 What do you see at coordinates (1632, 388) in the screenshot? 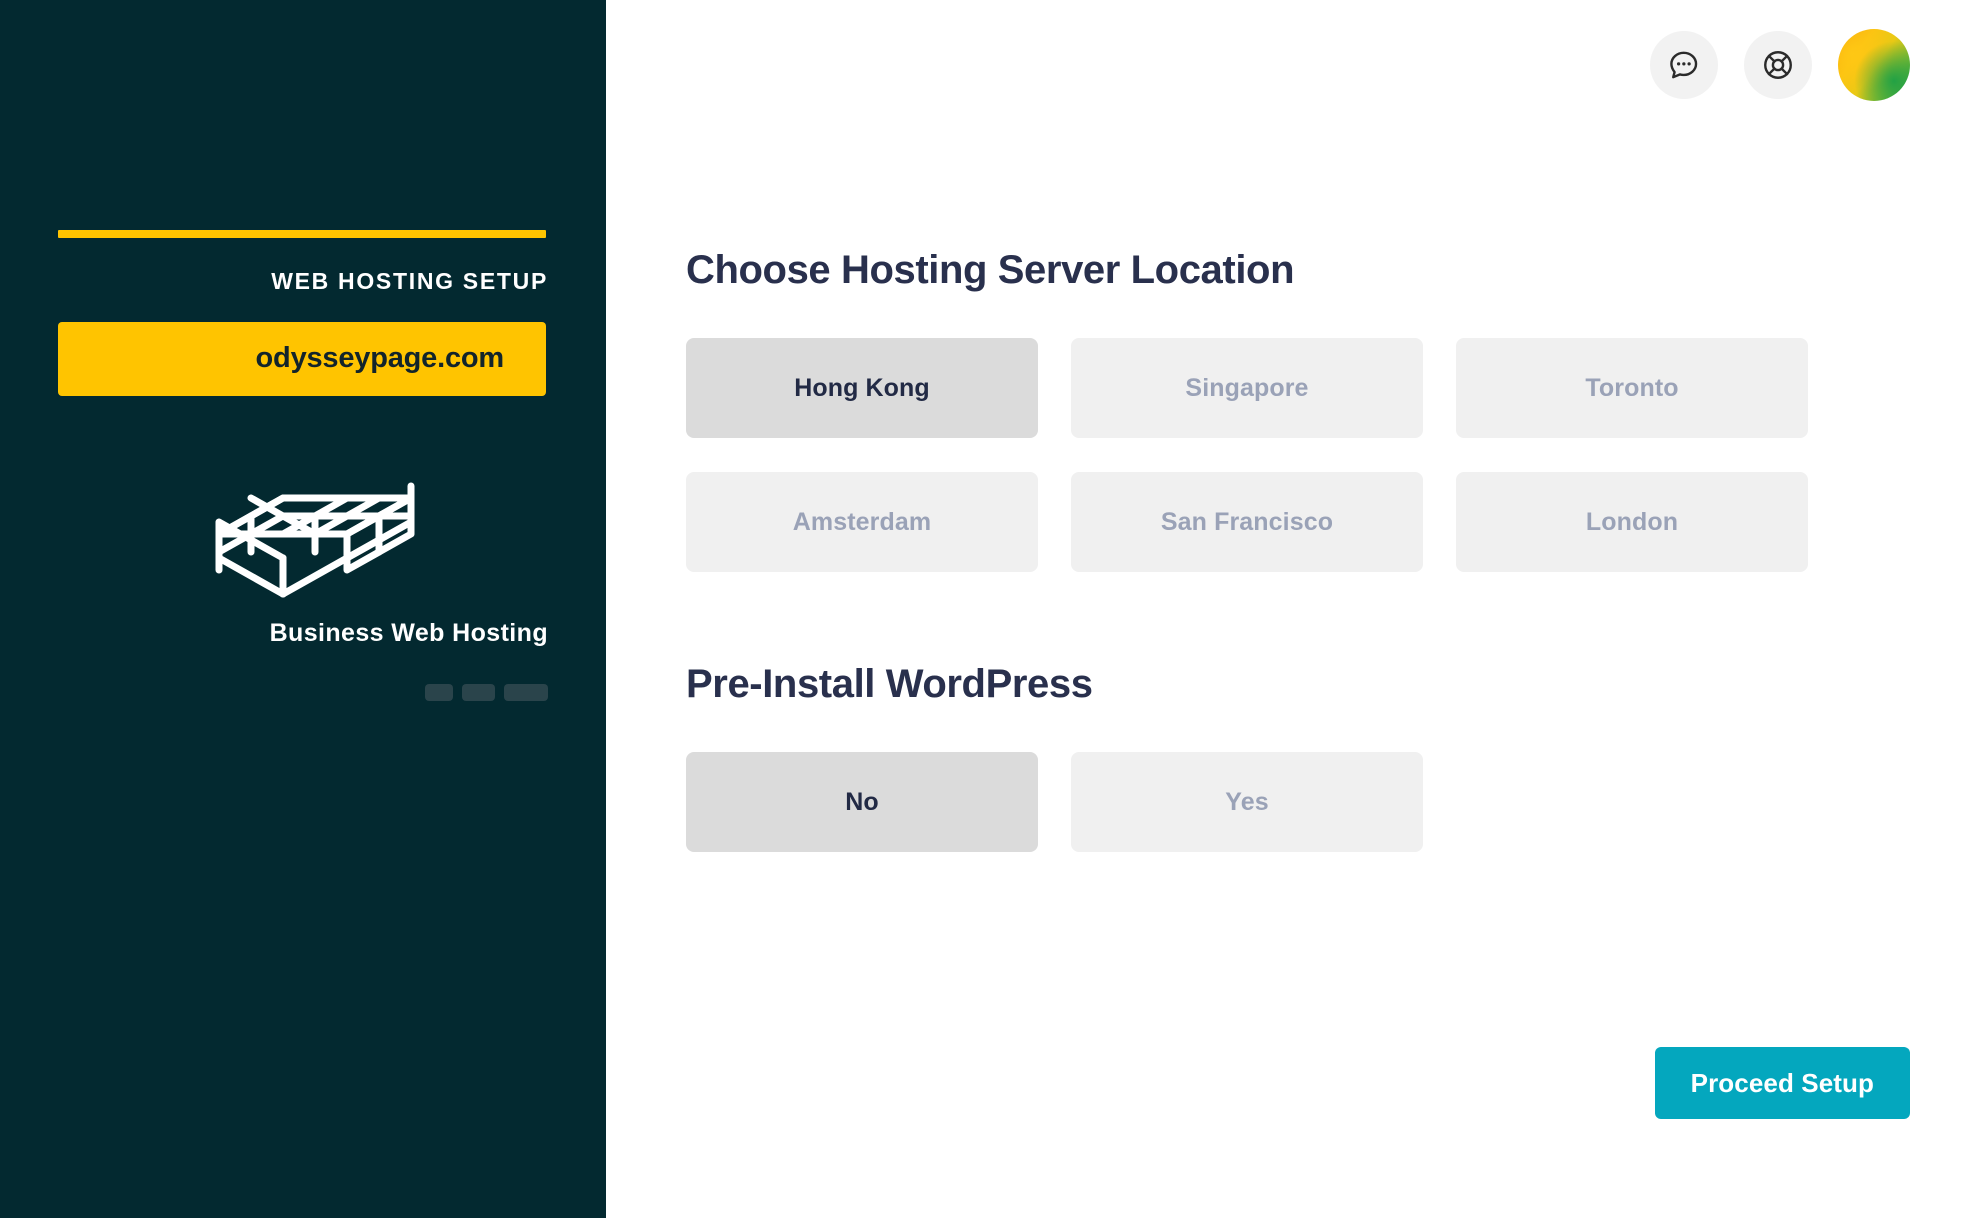
I see `location-option-toronto: Toronto` at bounding box center [1632, 388].